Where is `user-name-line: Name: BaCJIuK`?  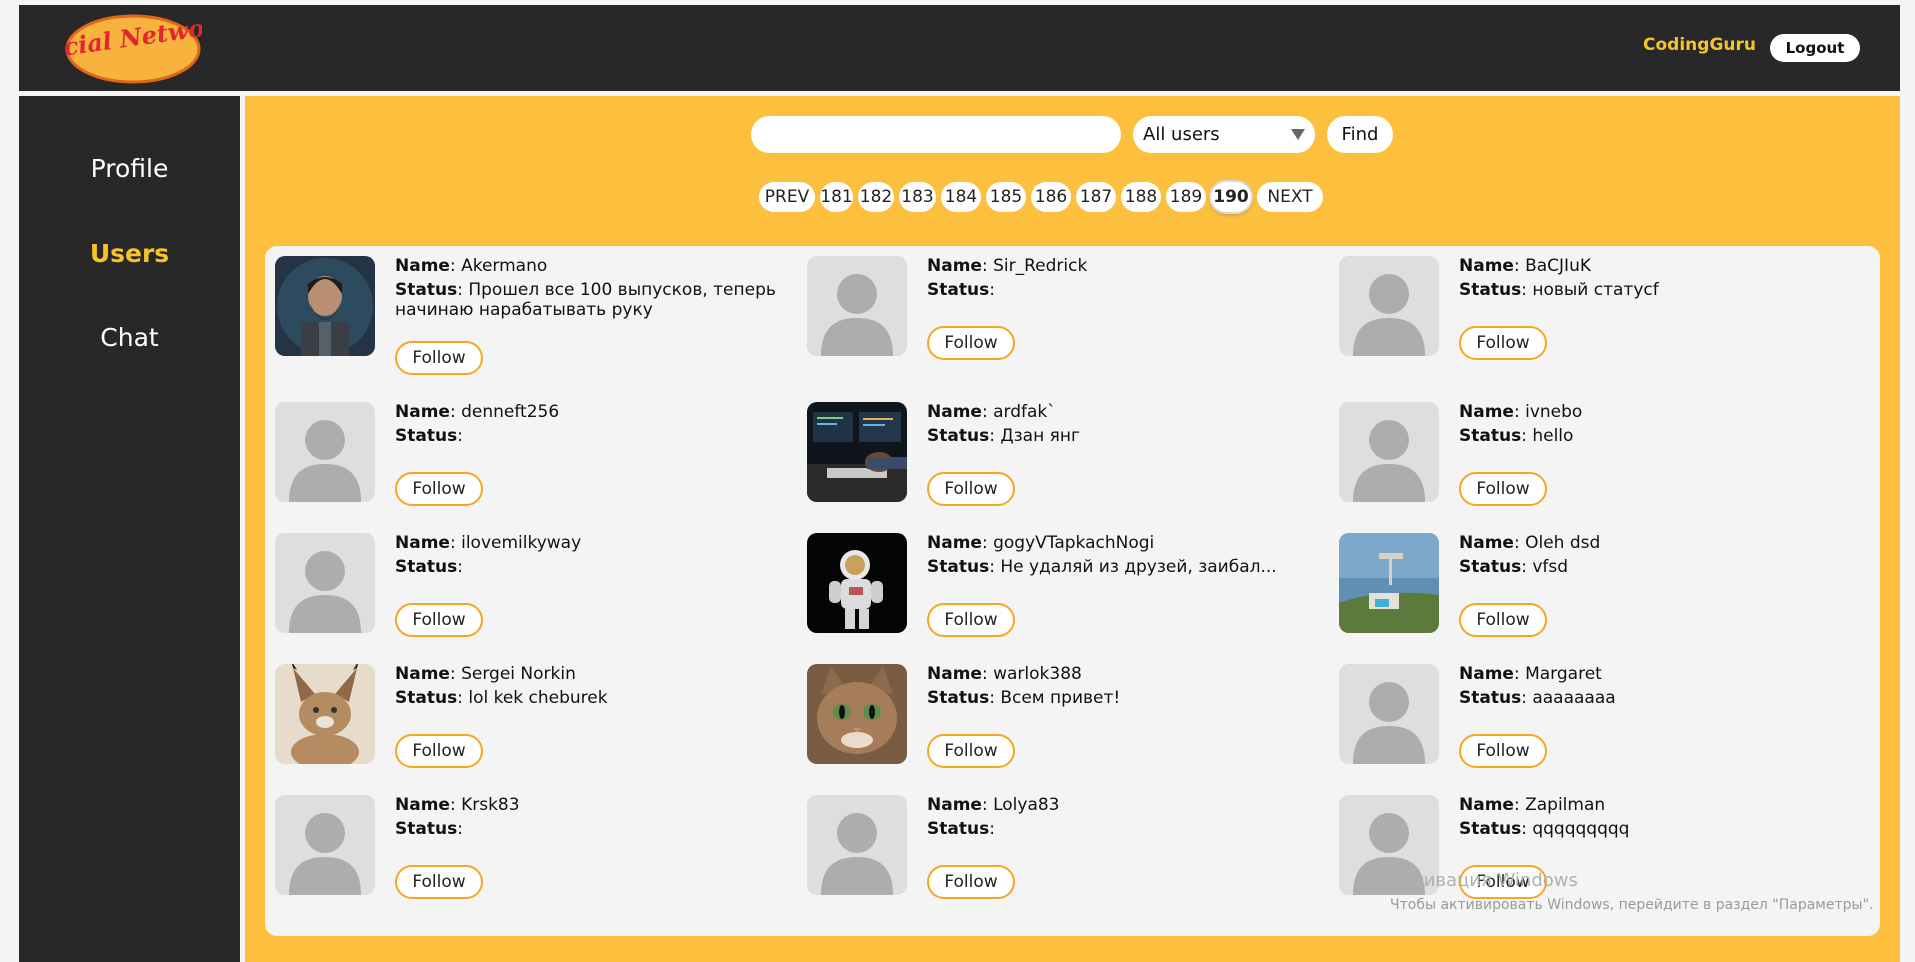 user-name-line: Name: BaCJIuK is located at coordinates (1525, 266).